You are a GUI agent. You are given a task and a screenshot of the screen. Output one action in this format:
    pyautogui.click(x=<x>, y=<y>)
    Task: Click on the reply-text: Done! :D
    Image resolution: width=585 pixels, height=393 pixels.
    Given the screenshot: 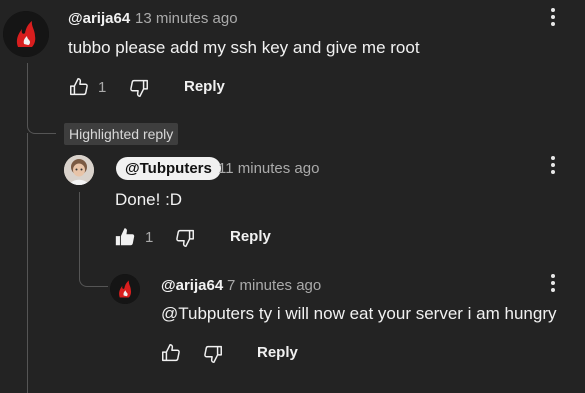 What is the action you would take?
    pyautogui.click(x=149, y=199)
    